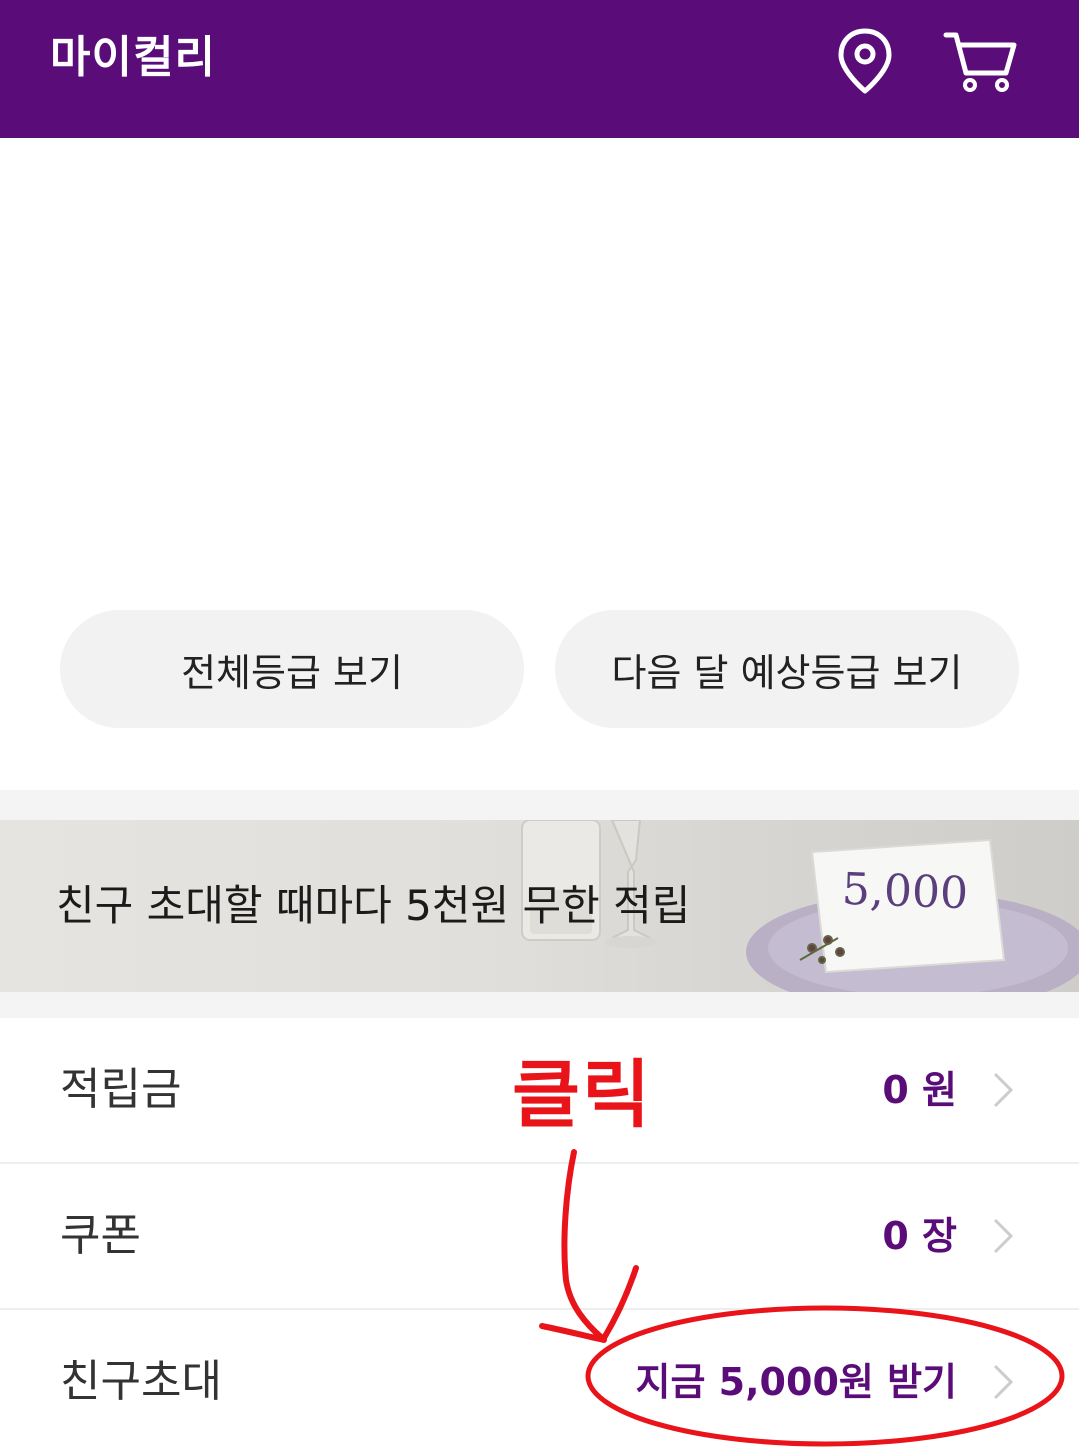 The image size is (1079, 1449). What do you see at coordinates (539, 1236) in the screenshot?
I see `coupons-row: 쿠폰 0 장` at bounding box center [539, 1236].